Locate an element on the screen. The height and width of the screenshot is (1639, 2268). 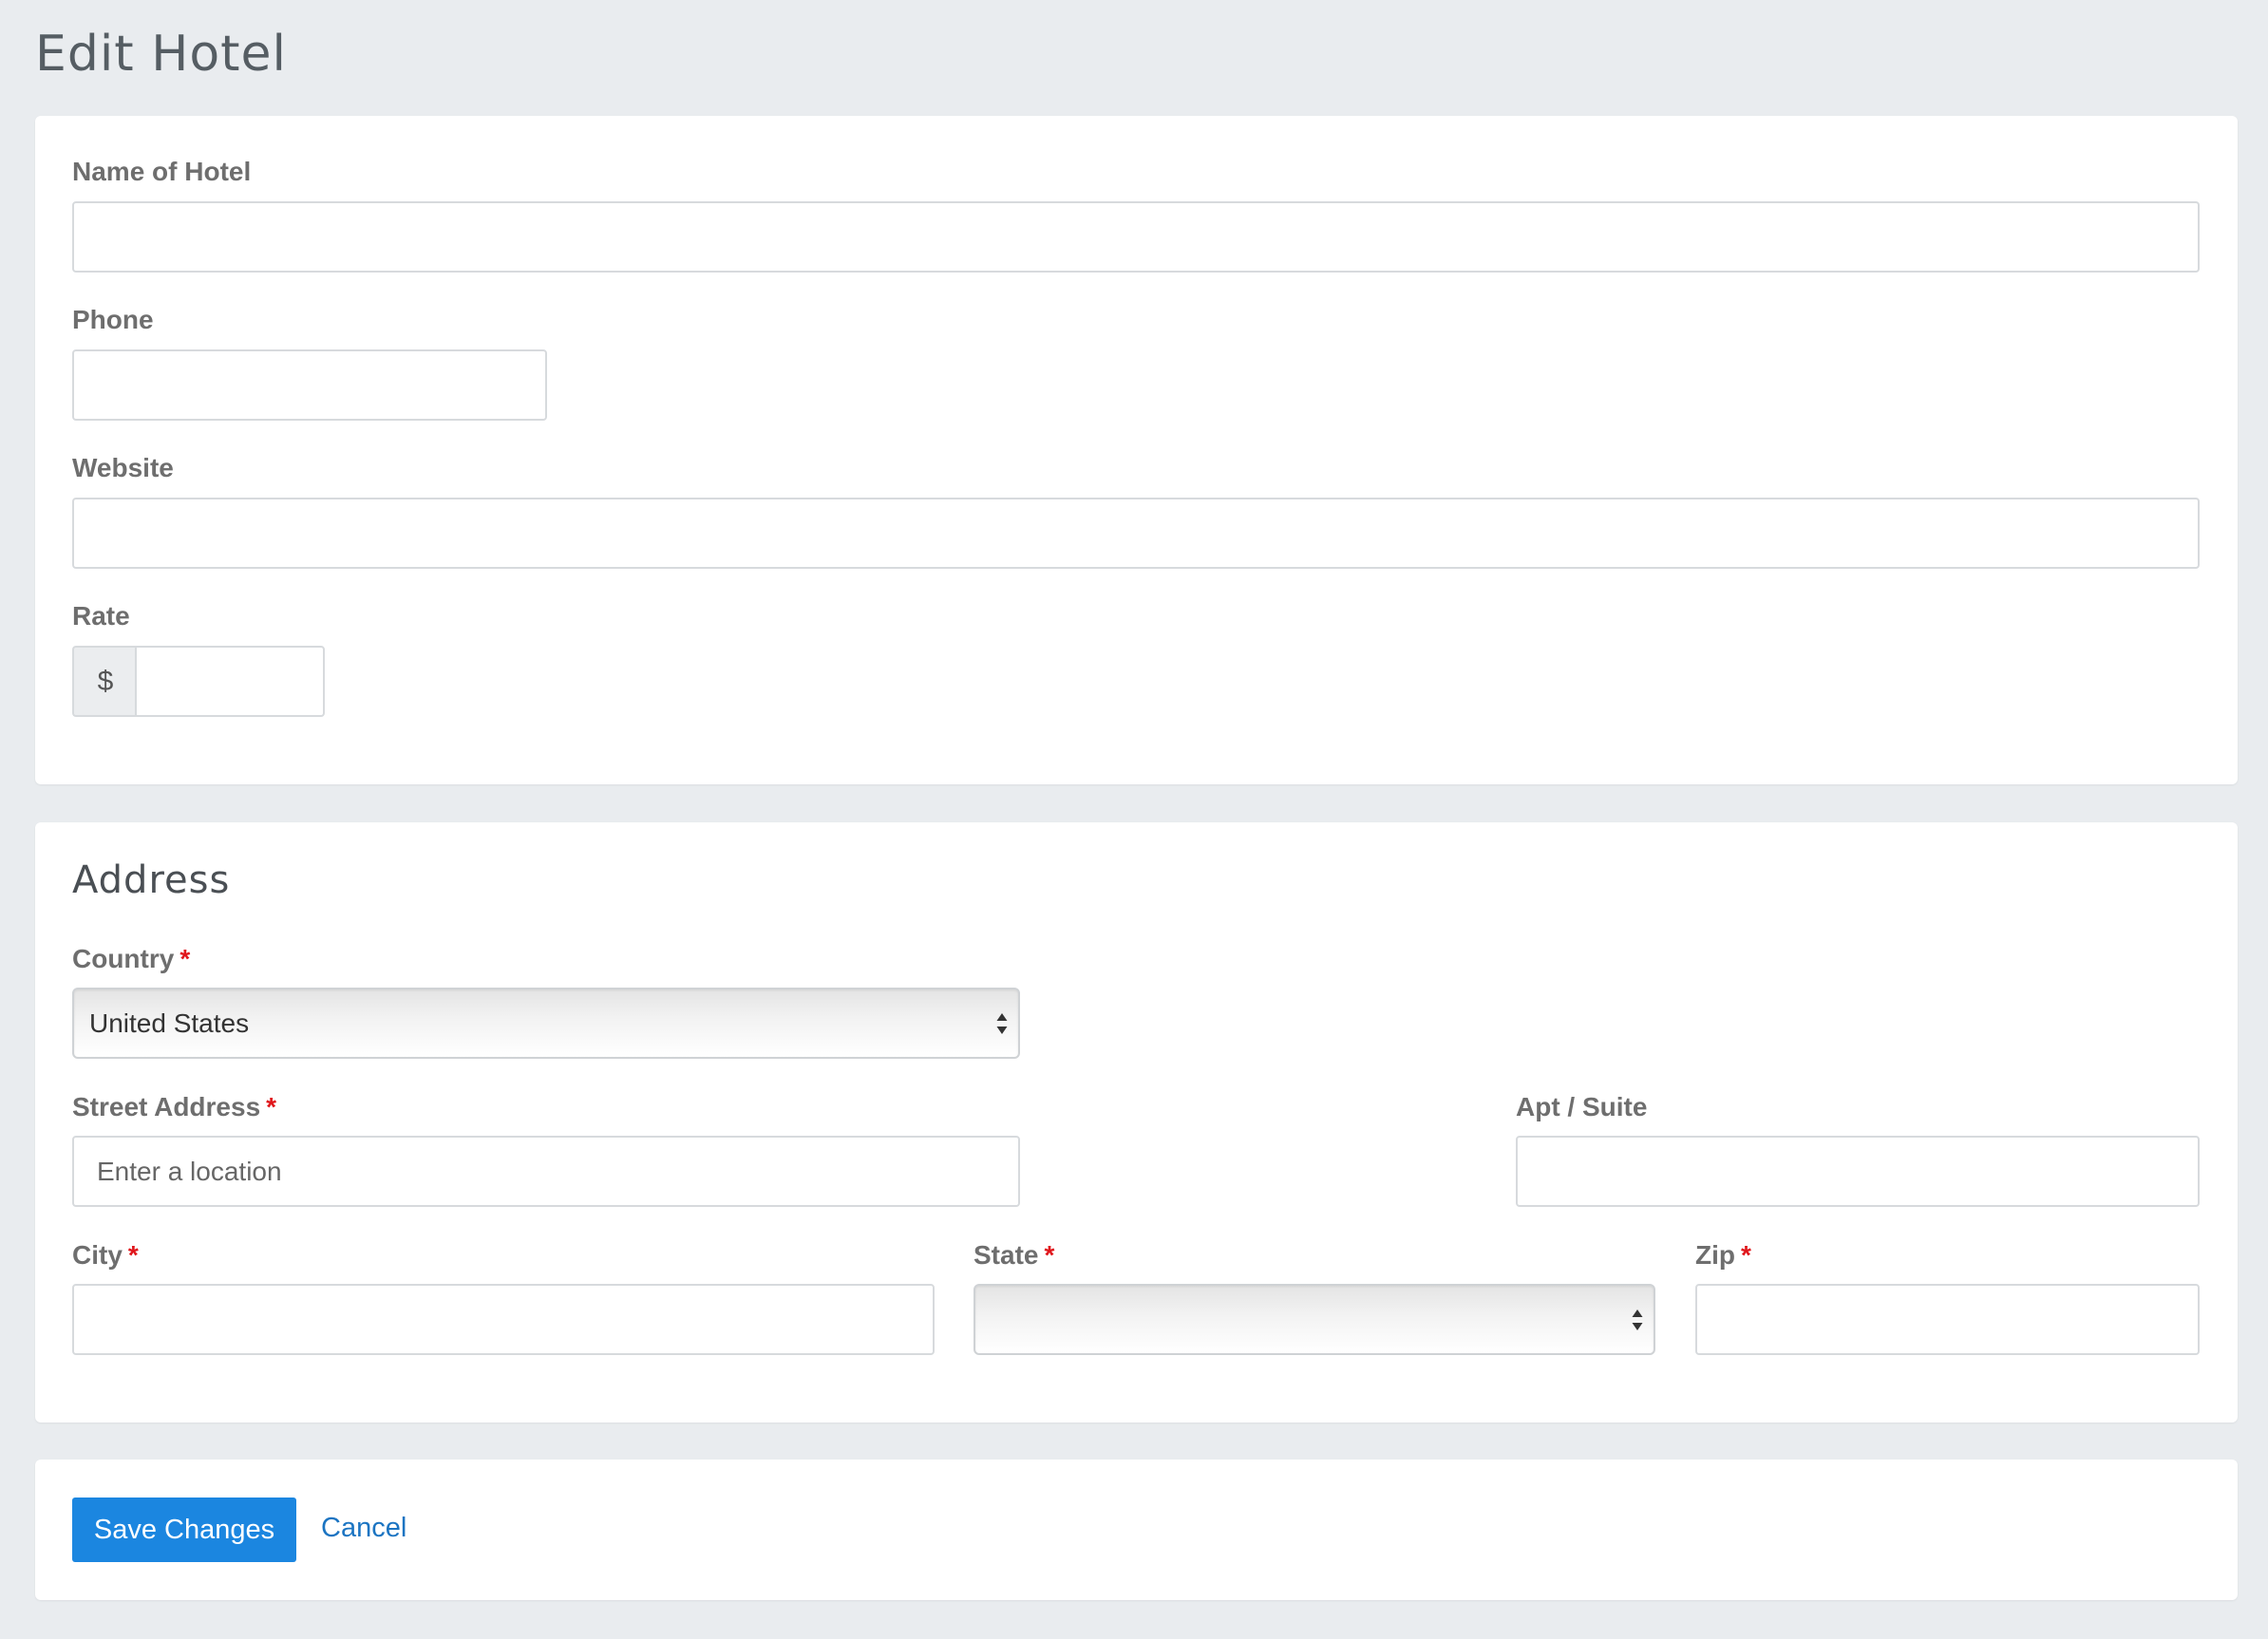
address-section-title: Address is located at coordinates (152, 880).